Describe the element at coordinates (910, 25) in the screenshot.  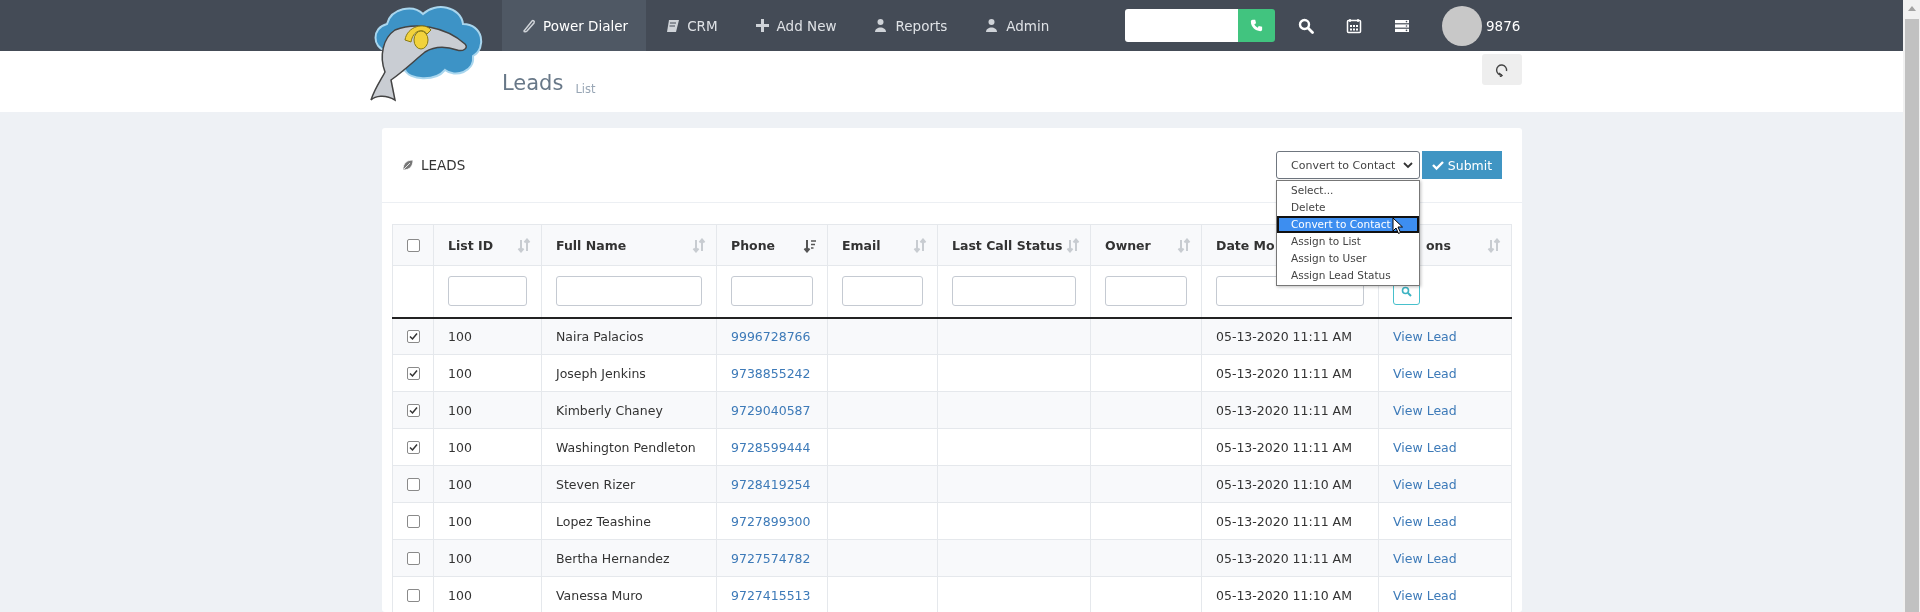
I see `nav-item: Reports` at that location.